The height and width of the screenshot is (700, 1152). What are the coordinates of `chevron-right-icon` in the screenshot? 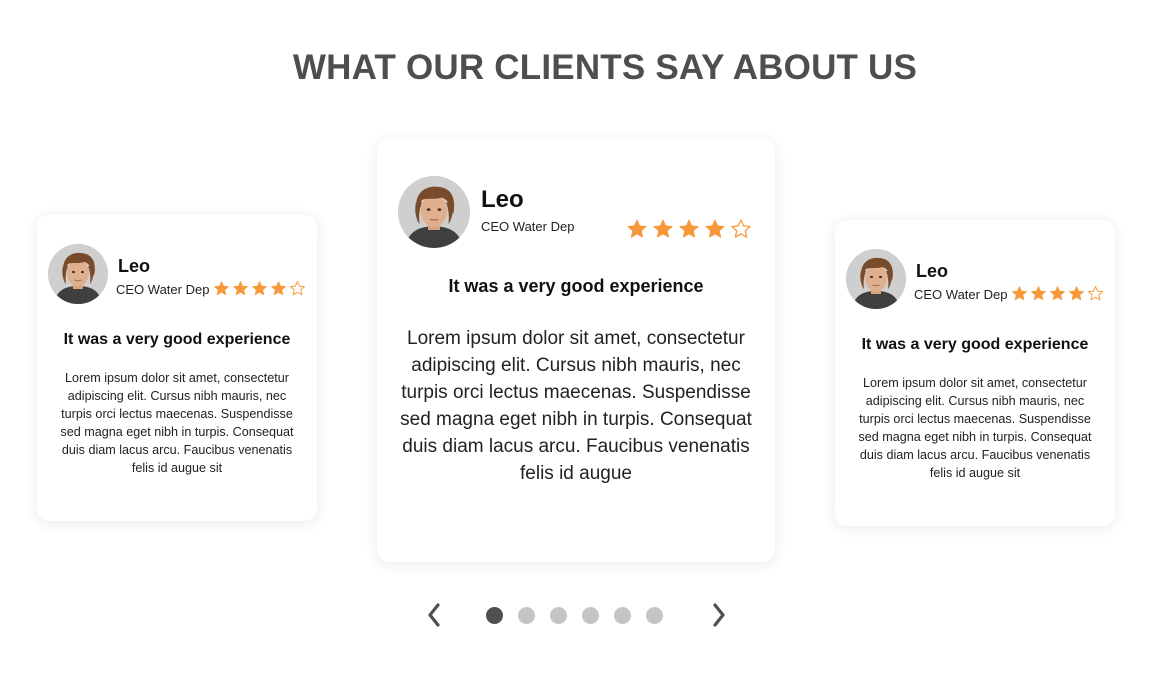 It's located at (719, 615).